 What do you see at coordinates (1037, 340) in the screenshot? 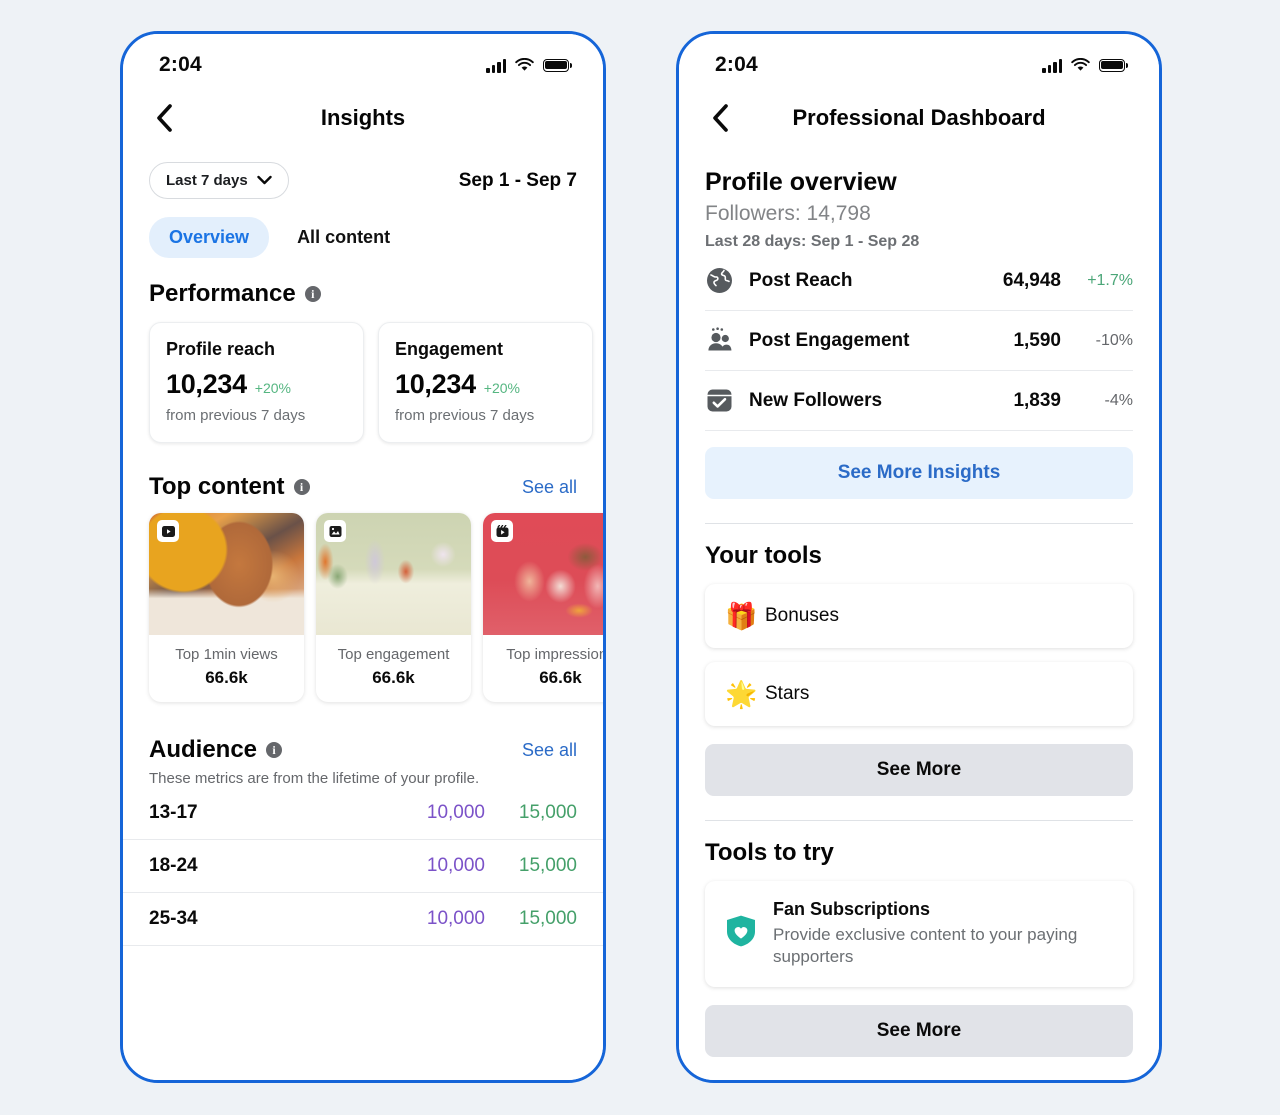
I see `metric-value: 1,590` at bounding box center [1037, 340].